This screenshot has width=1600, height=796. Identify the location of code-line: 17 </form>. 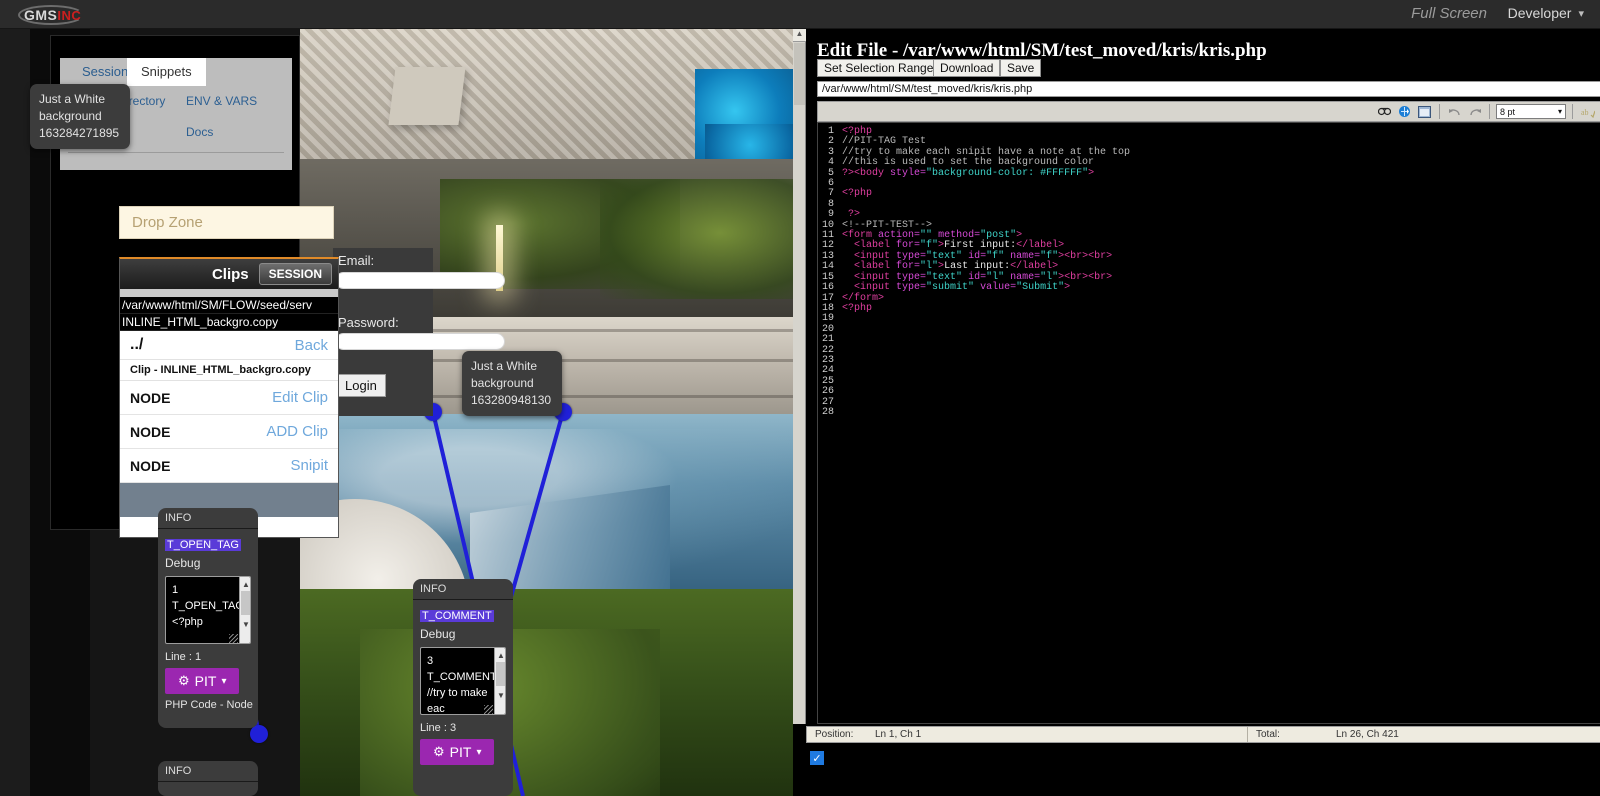
(1209, 298).